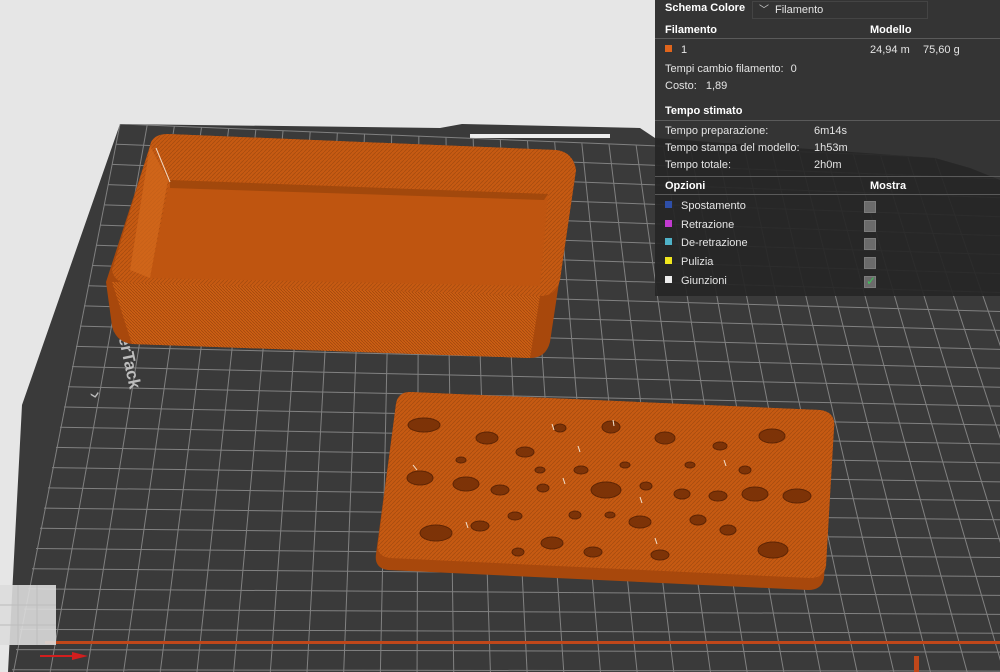 The height and width of the screenshot is (672, 1000). I want to click on prep-time-label: Tempo preparazione:, so click(717, 131).